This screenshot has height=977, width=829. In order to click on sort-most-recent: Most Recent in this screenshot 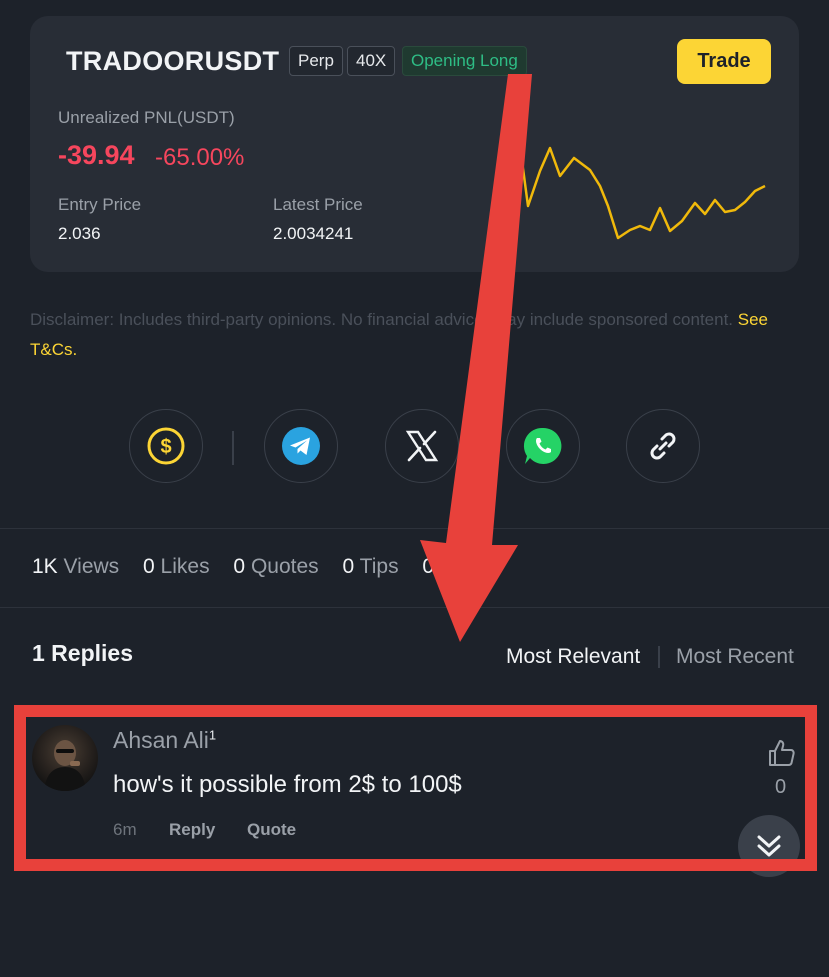, I will do `click(735, 657)`.